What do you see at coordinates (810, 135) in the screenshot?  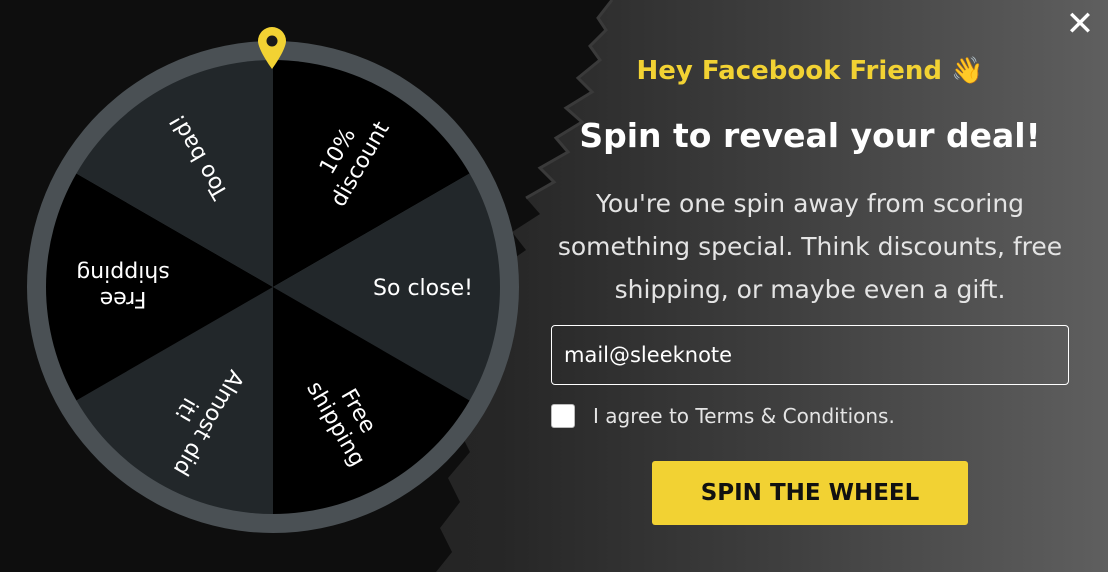 I see `page-title: Spin to reveal your deal!` at bounding box center [810, 135].